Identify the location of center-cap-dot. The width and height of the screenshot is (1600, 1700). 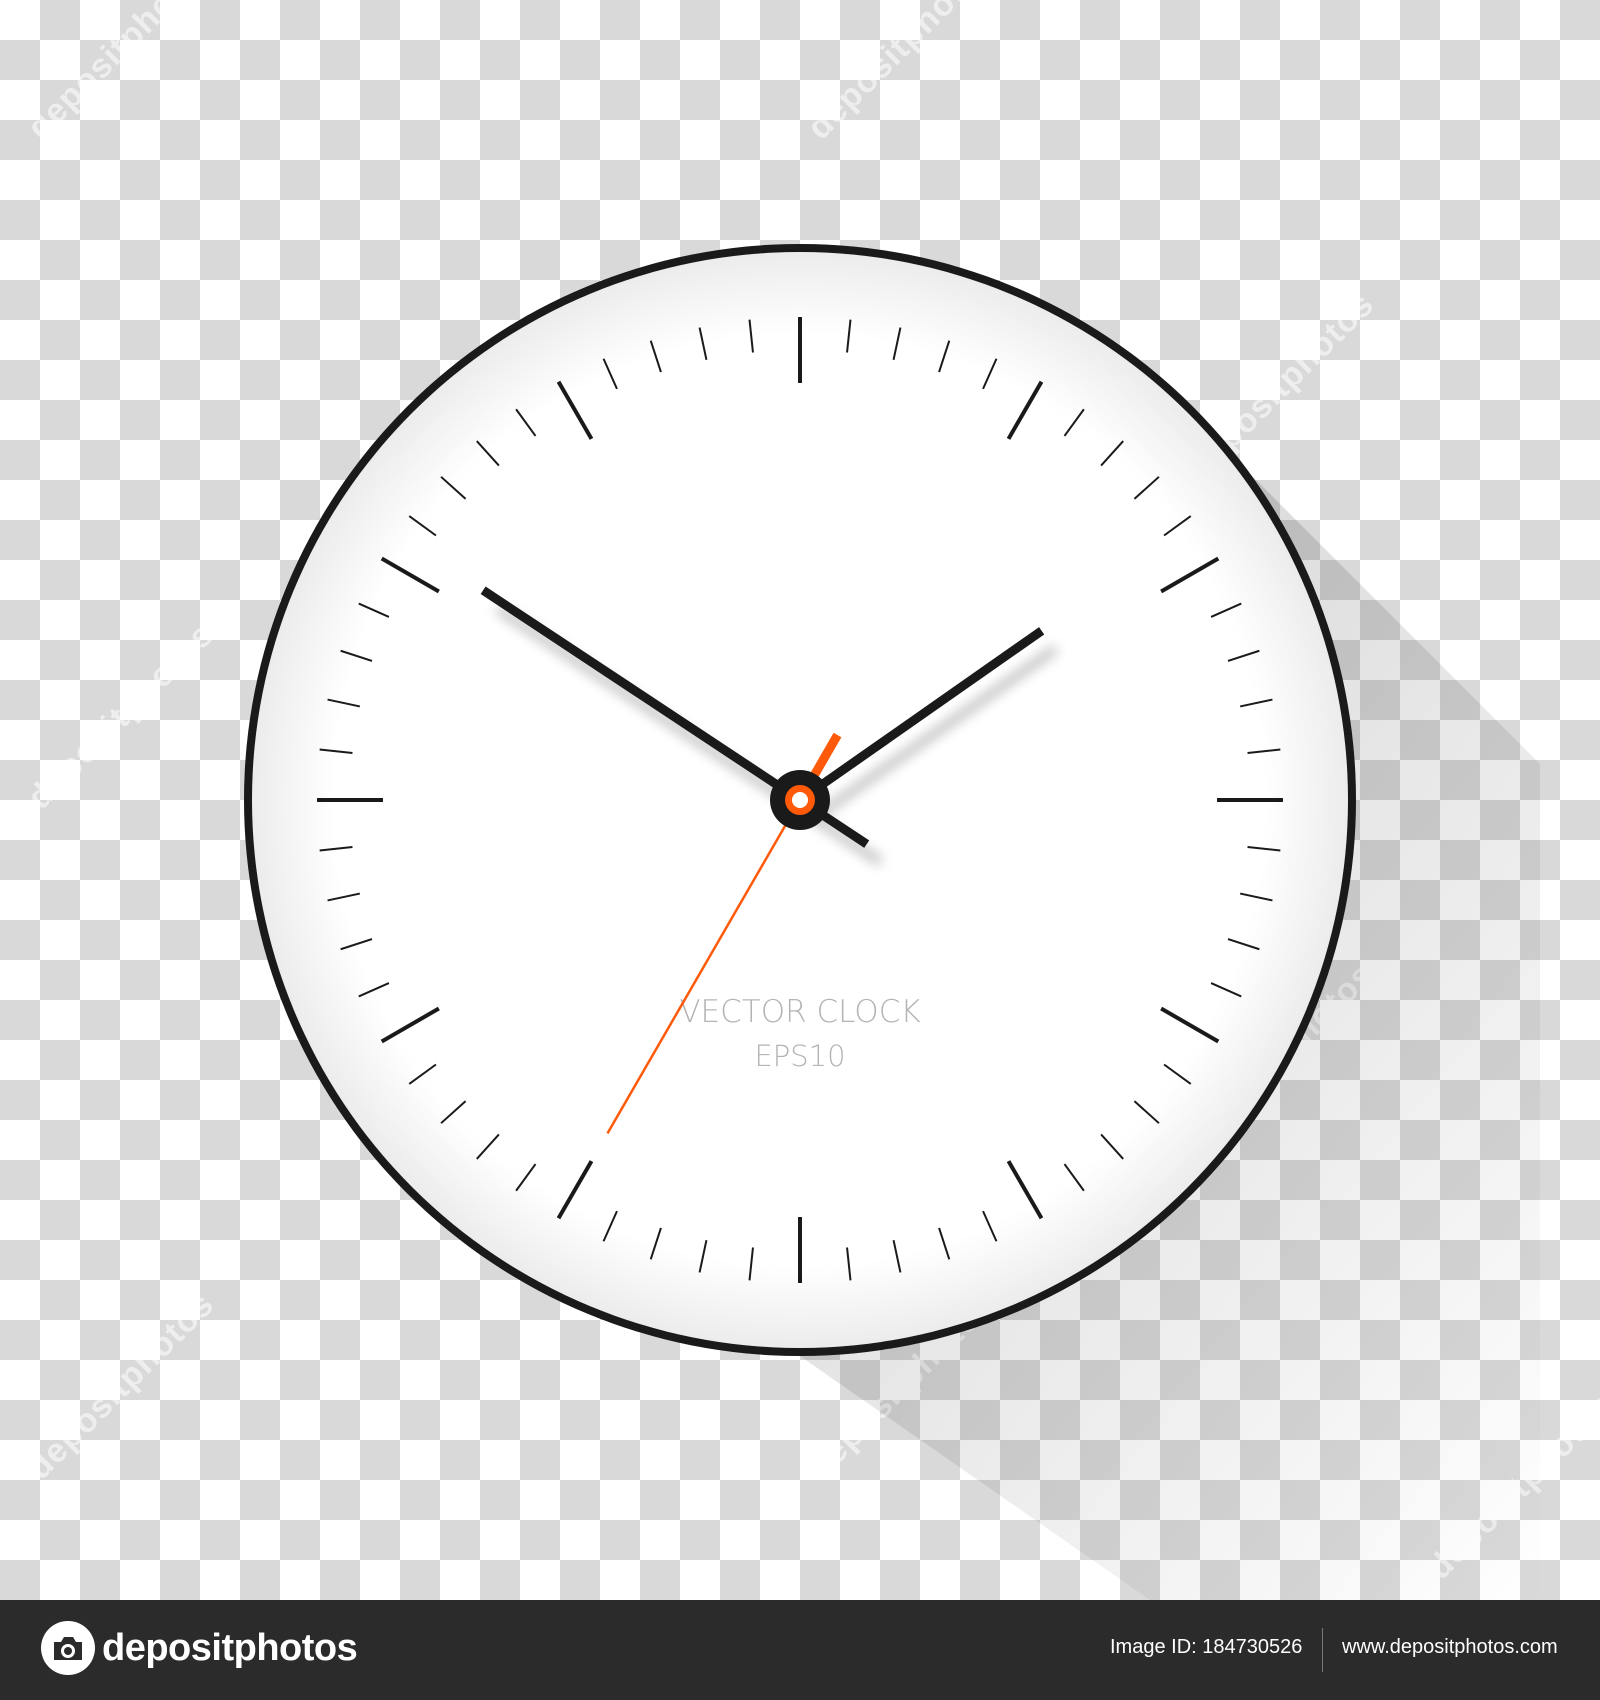
(800, 800).